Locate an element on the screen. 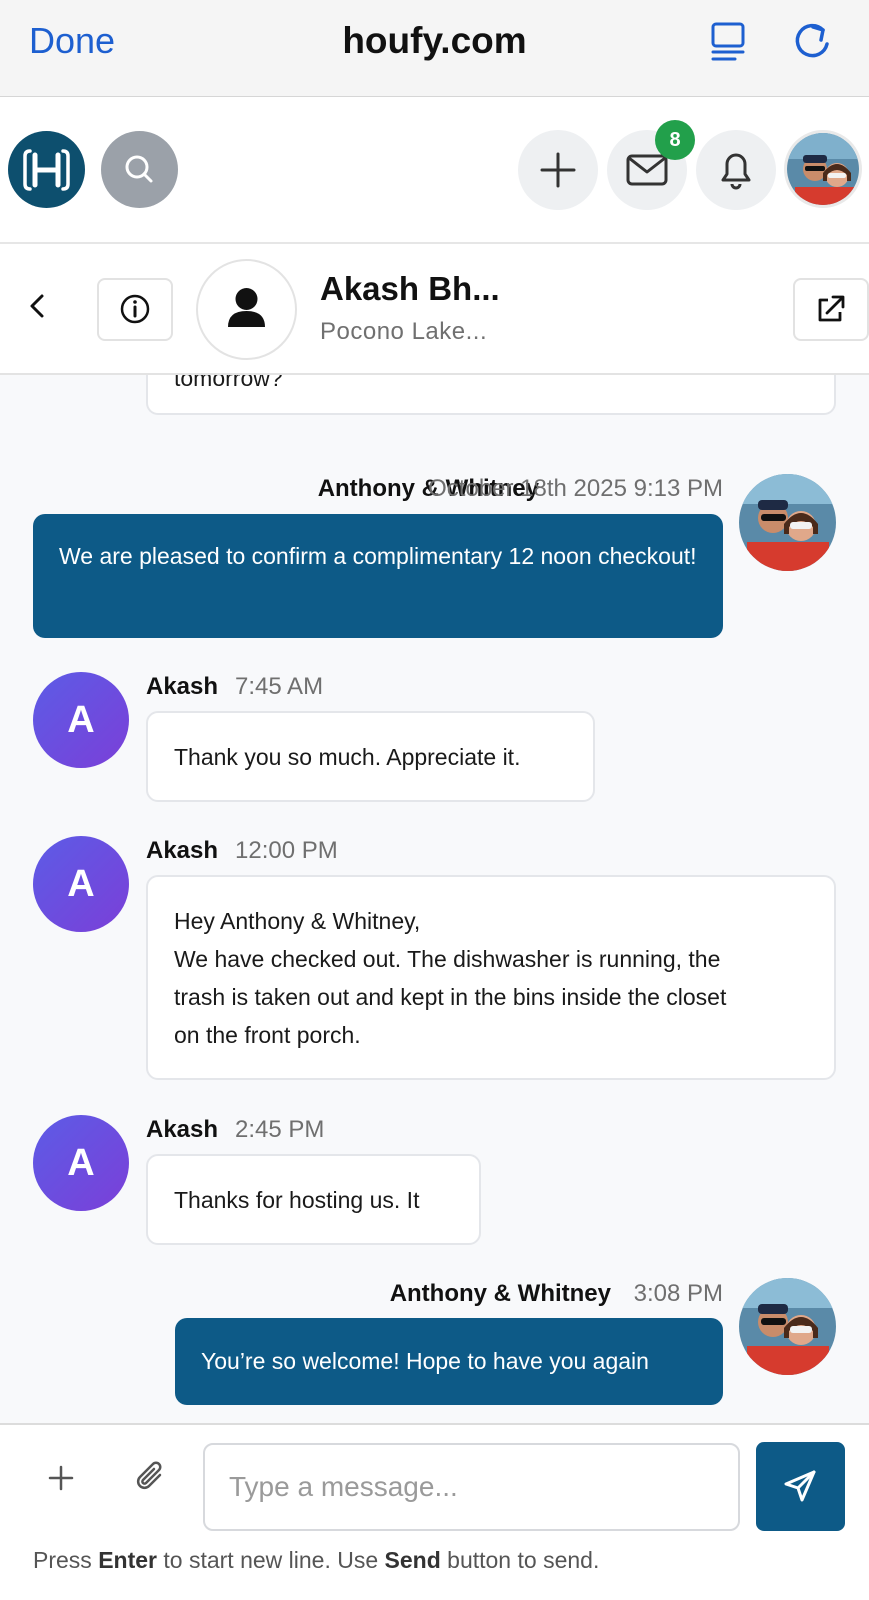 This screenshot has height=1600, width=869. message-bubble: Thanks for hosting us. It is located at coordinates (313, 1199).